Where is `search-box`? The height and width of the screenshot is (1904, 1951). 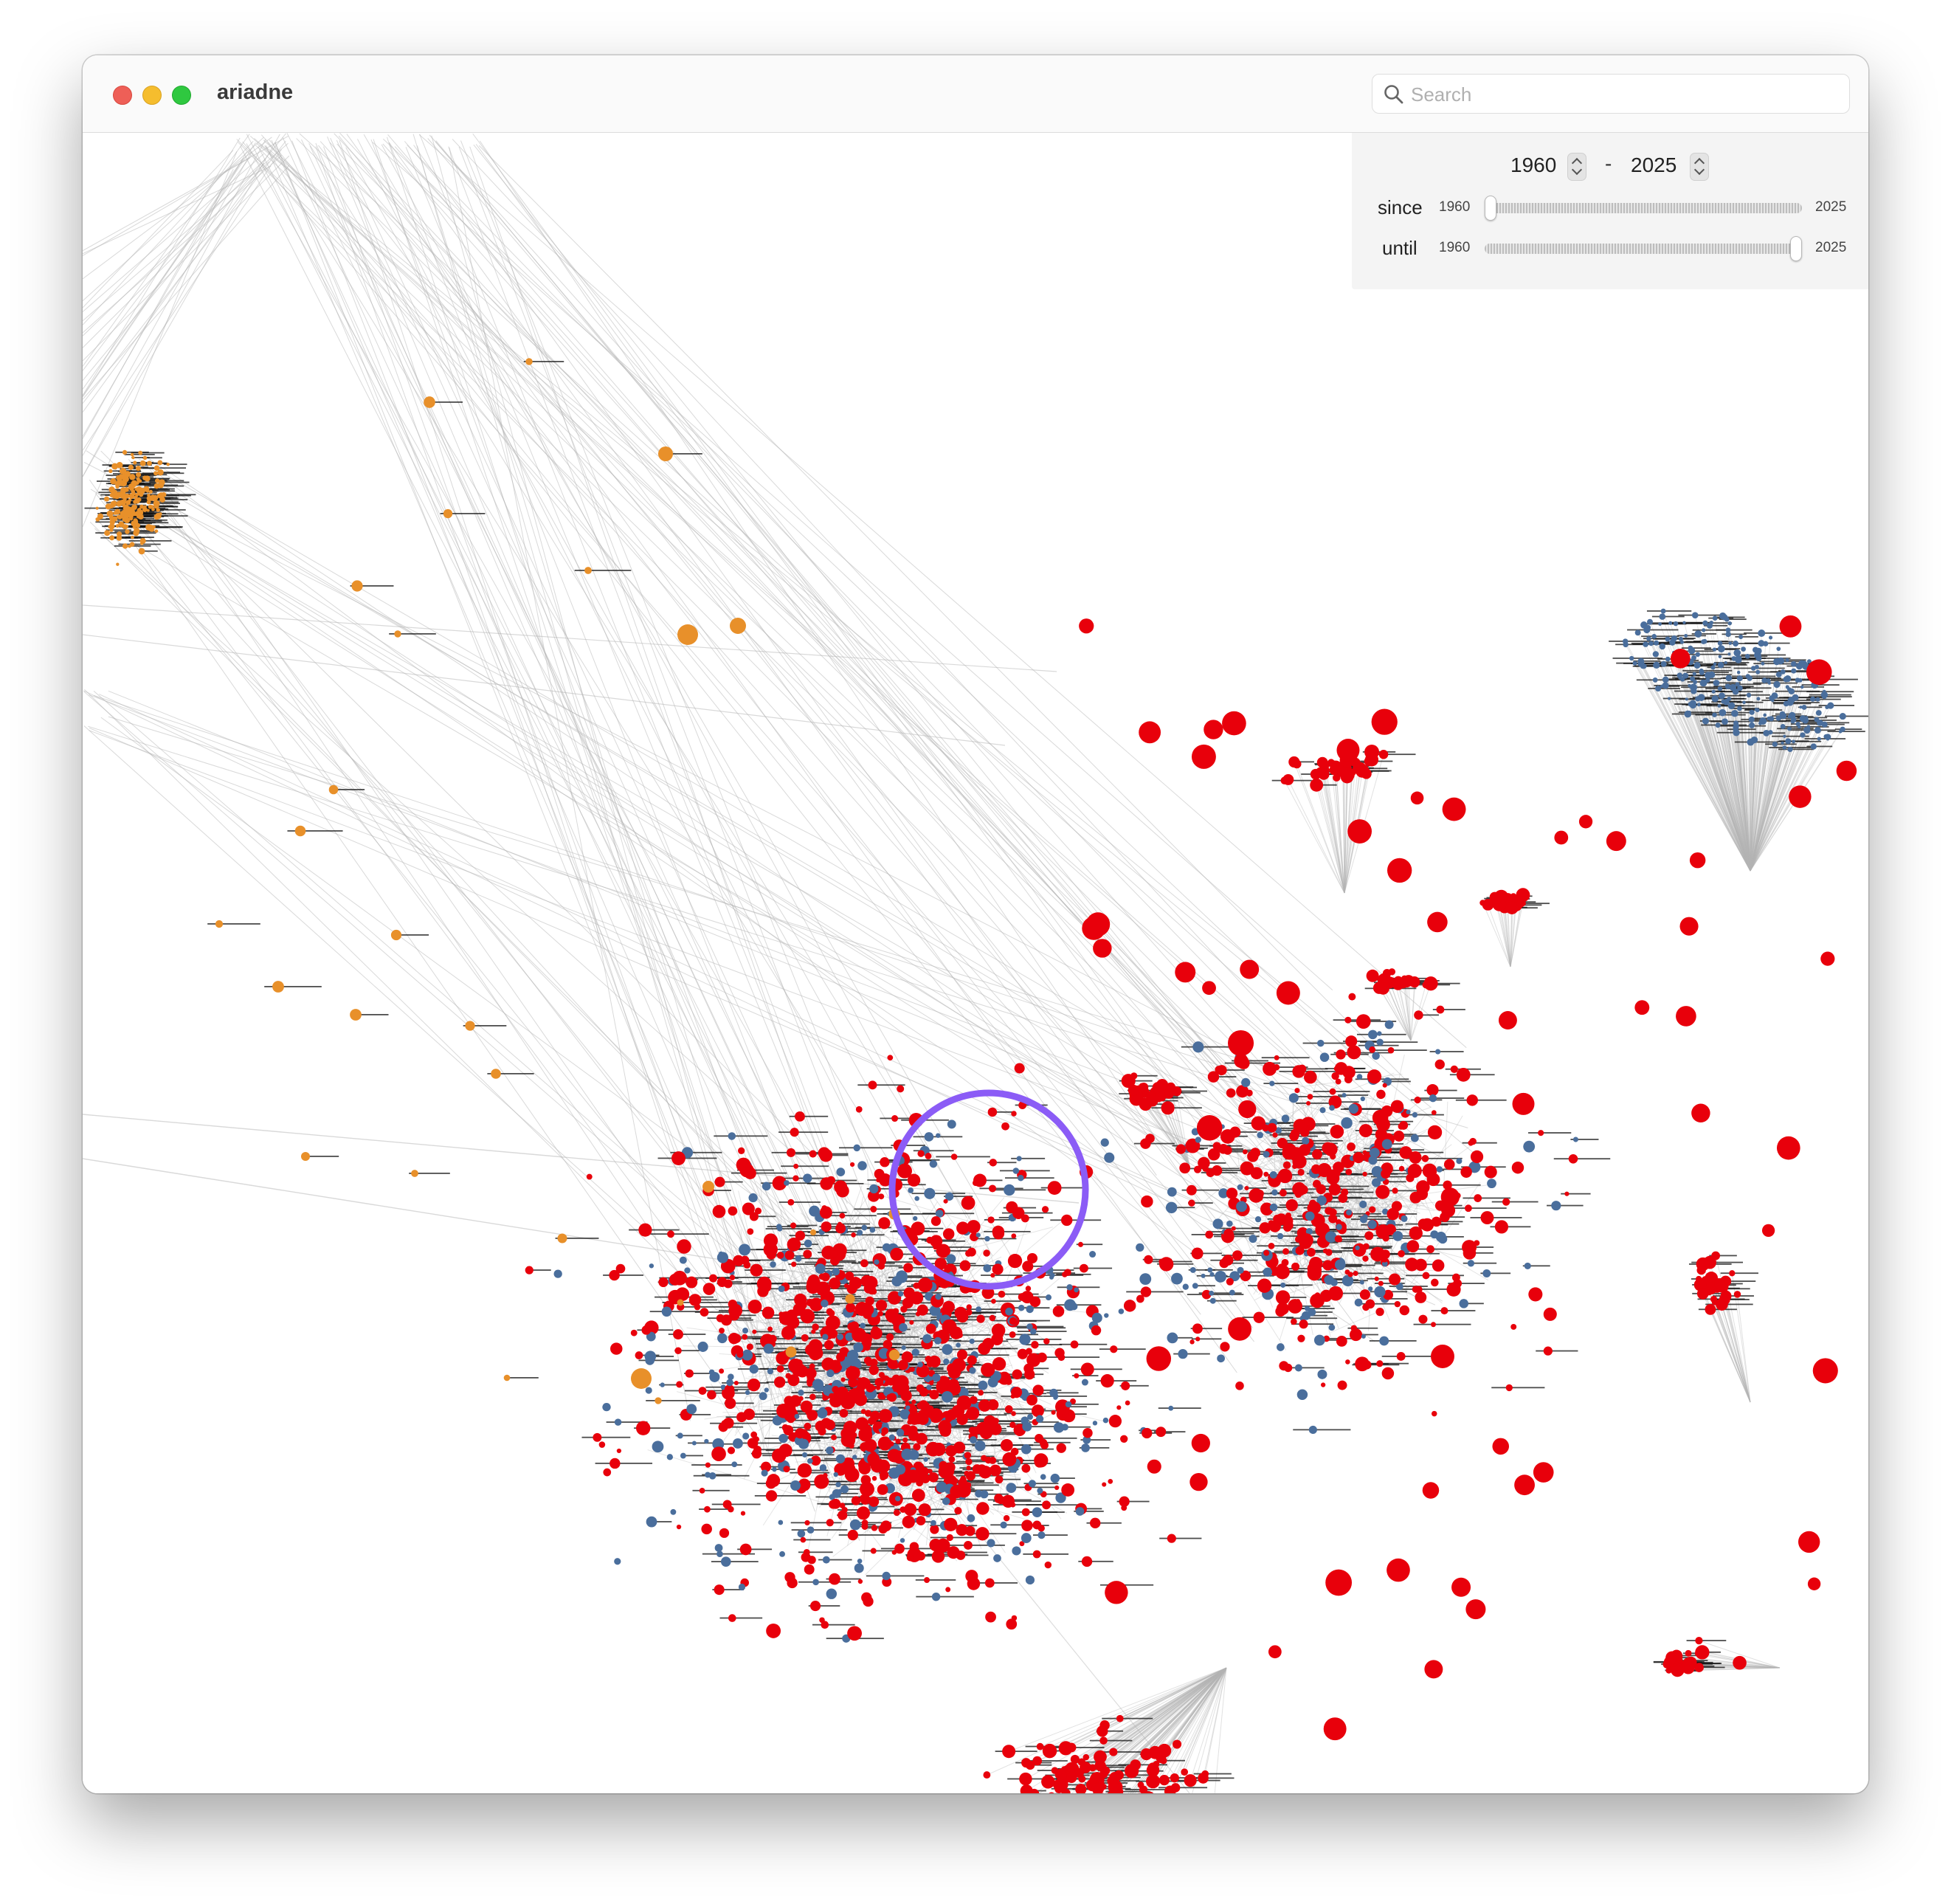 search-box is located at coordinates (1611, 94).